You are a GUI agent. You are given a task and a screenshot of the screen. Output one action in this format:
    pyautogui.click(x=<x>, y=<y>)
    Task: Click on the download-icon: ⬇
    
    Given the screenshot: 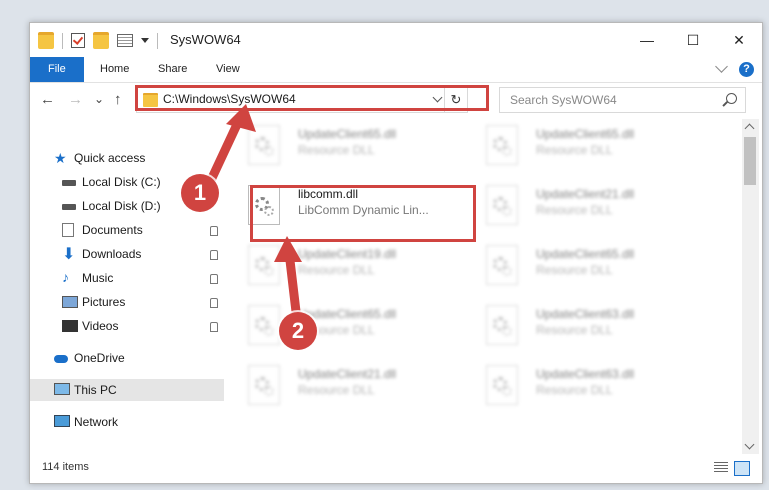 What is the action you would take?
    pyautogui.click(x=69, y=254)
    